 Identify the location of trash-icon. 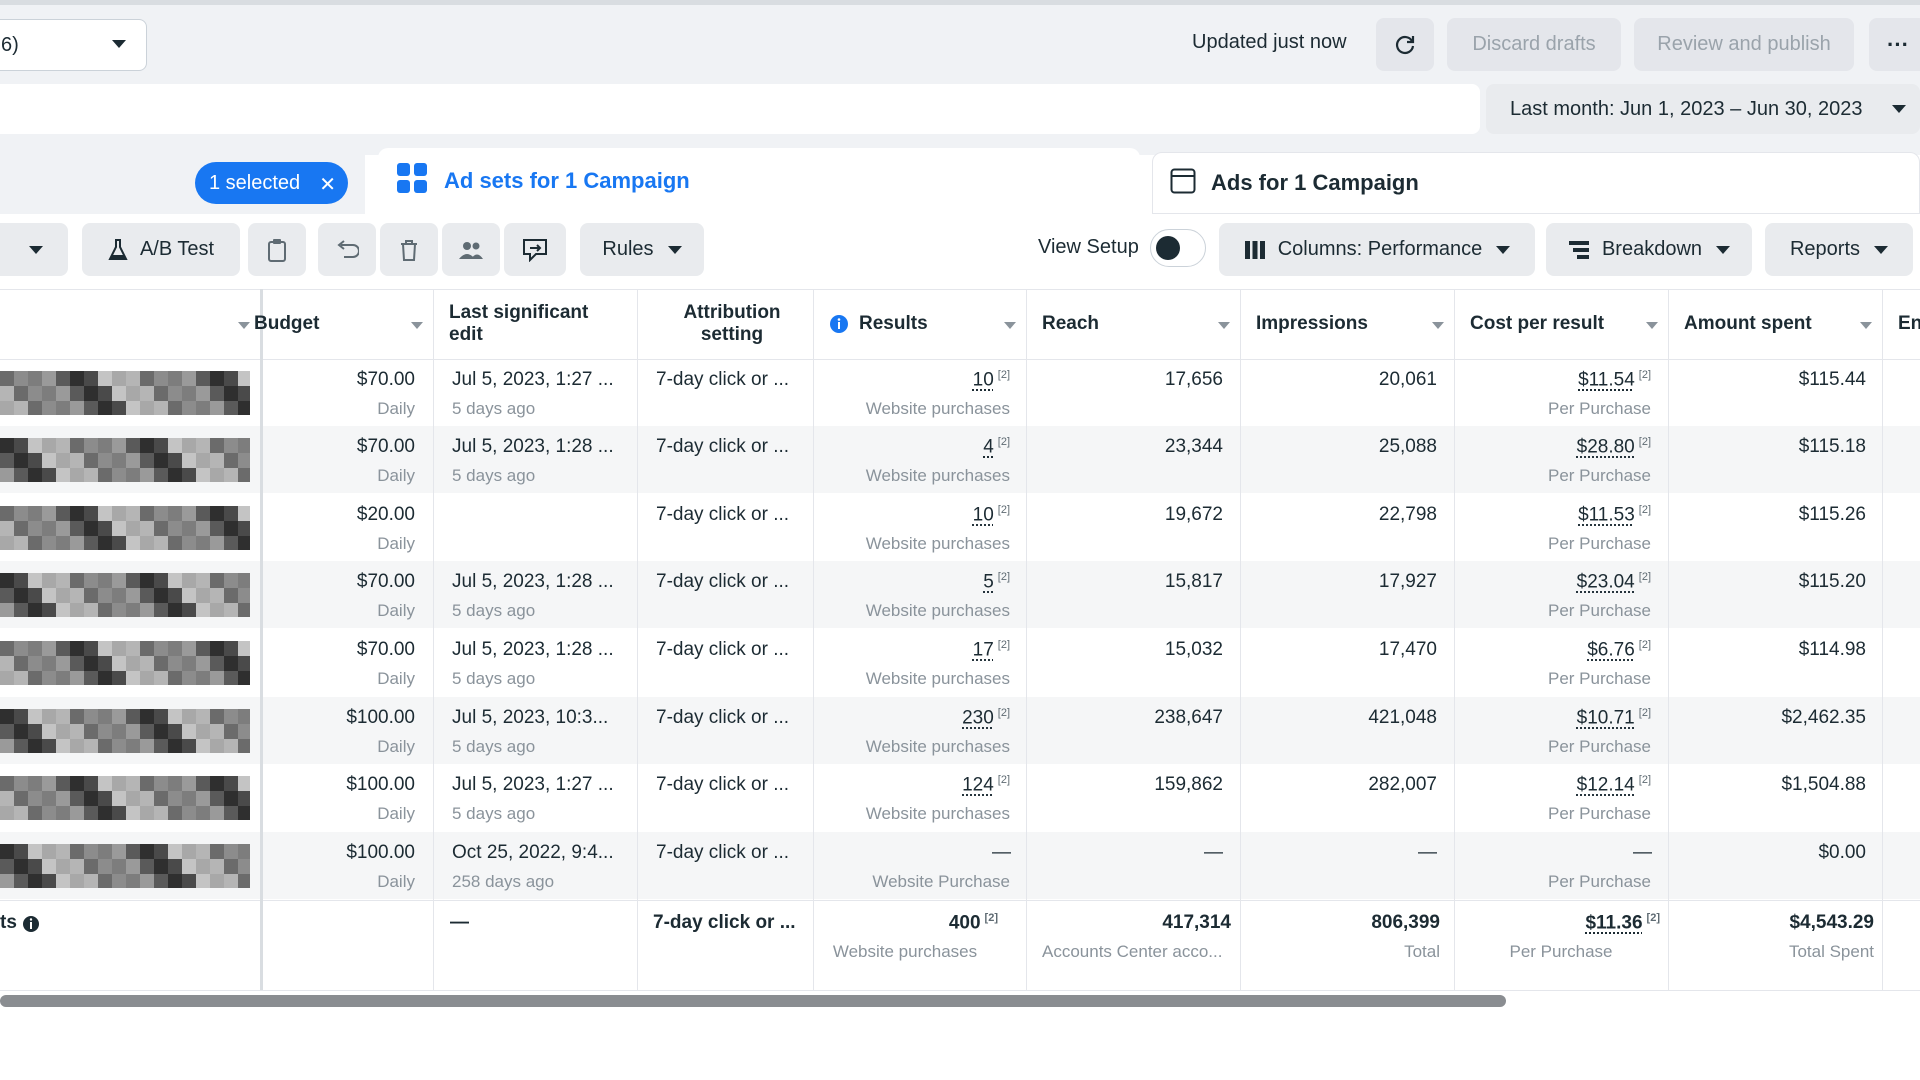
(409, 250).